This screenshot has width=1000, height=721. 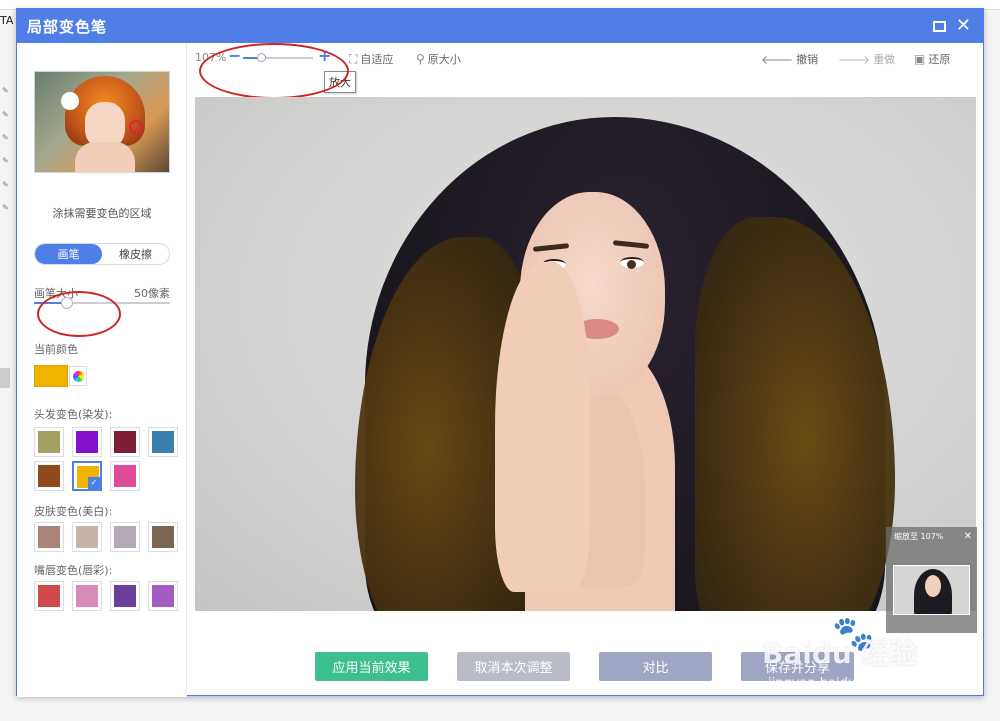 I want to click on annotation-circle, so click(x=136, y=127).